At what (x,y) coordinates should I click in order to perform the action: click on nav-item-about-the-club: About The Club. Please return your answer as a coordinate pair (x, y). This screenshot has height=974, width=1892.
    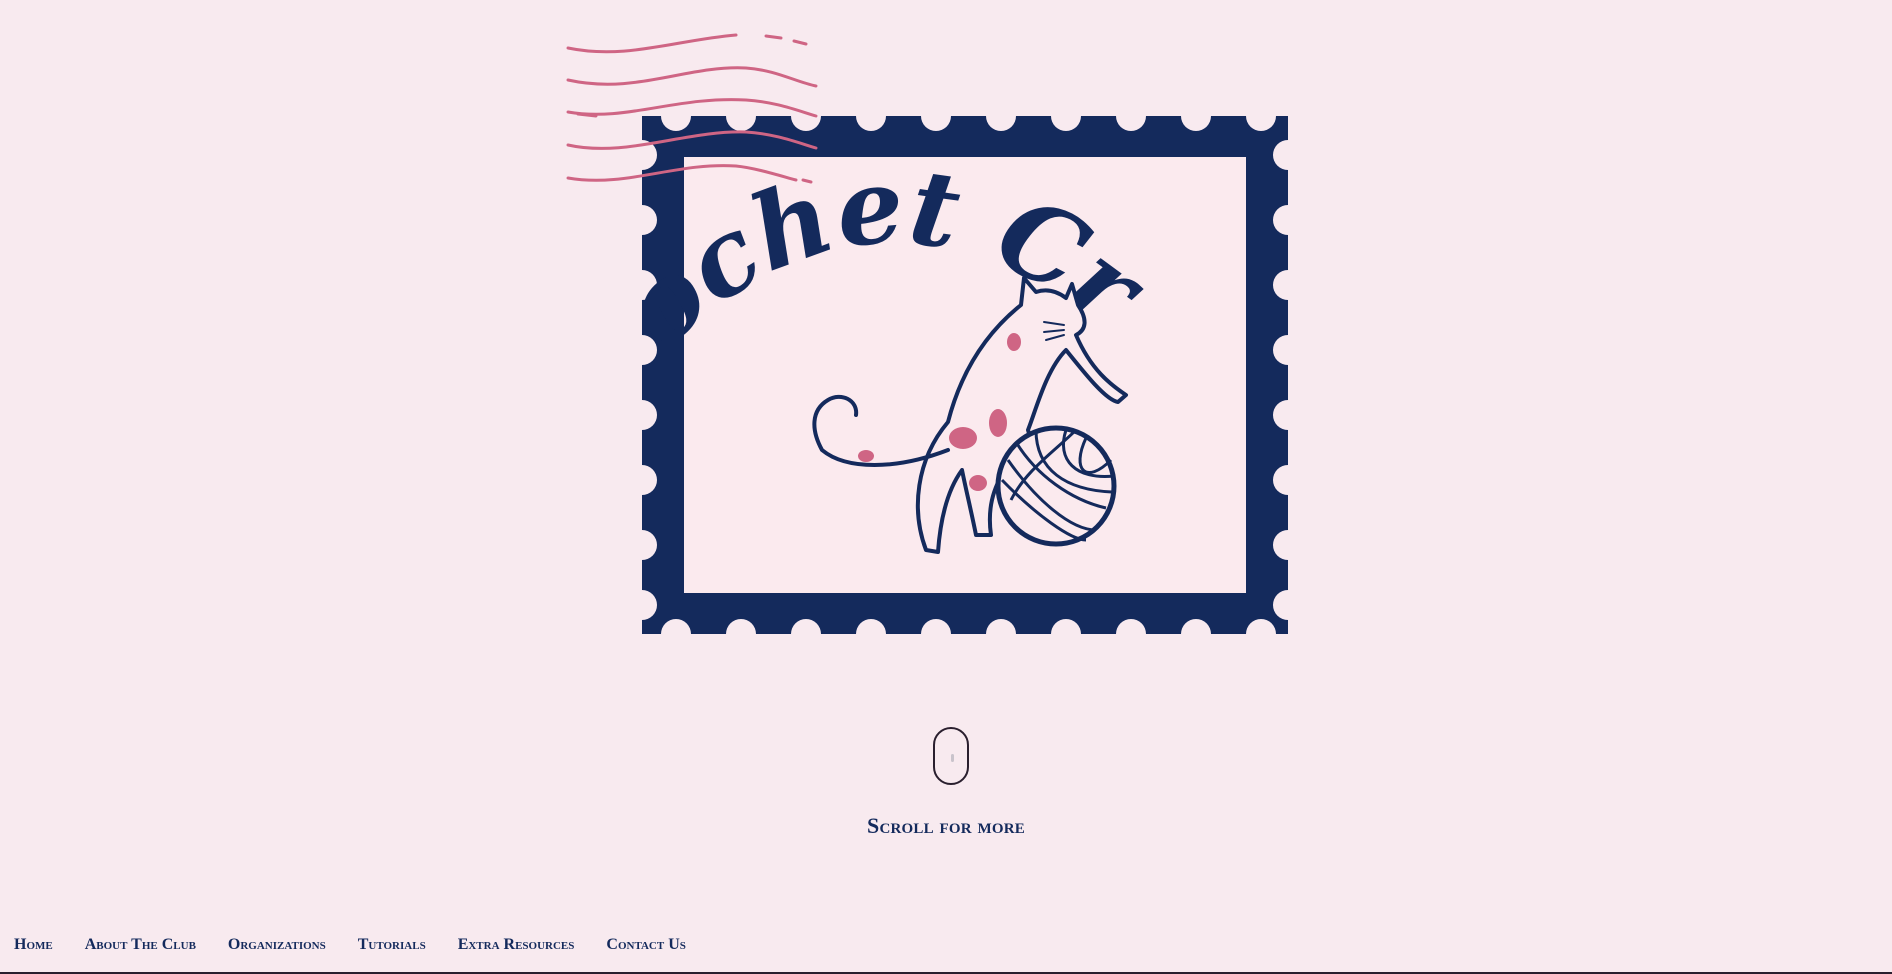
    Looking at the image, I should click on (140, 945).